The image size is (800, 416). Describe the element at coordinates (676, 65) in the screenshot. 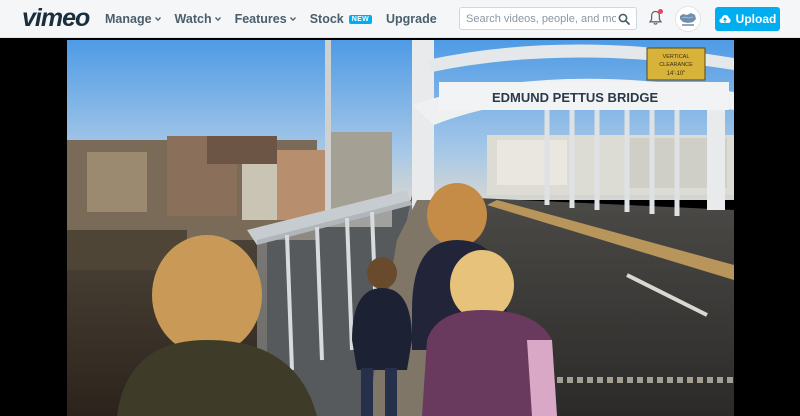

I see `clearance-sign-line-2: CLEARANCE` at that location.